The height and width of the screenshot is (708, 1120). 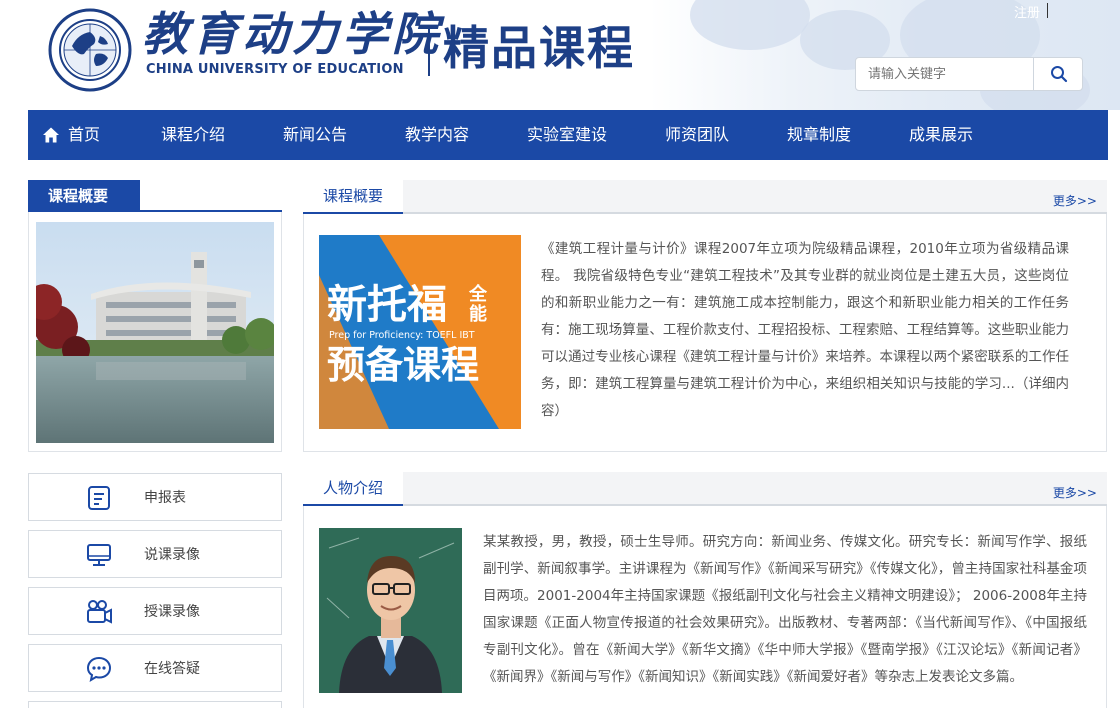 What do you see at coordinates (51, 135) in the screenshot?
I see `home-icon` at bounding box center [51, 135].